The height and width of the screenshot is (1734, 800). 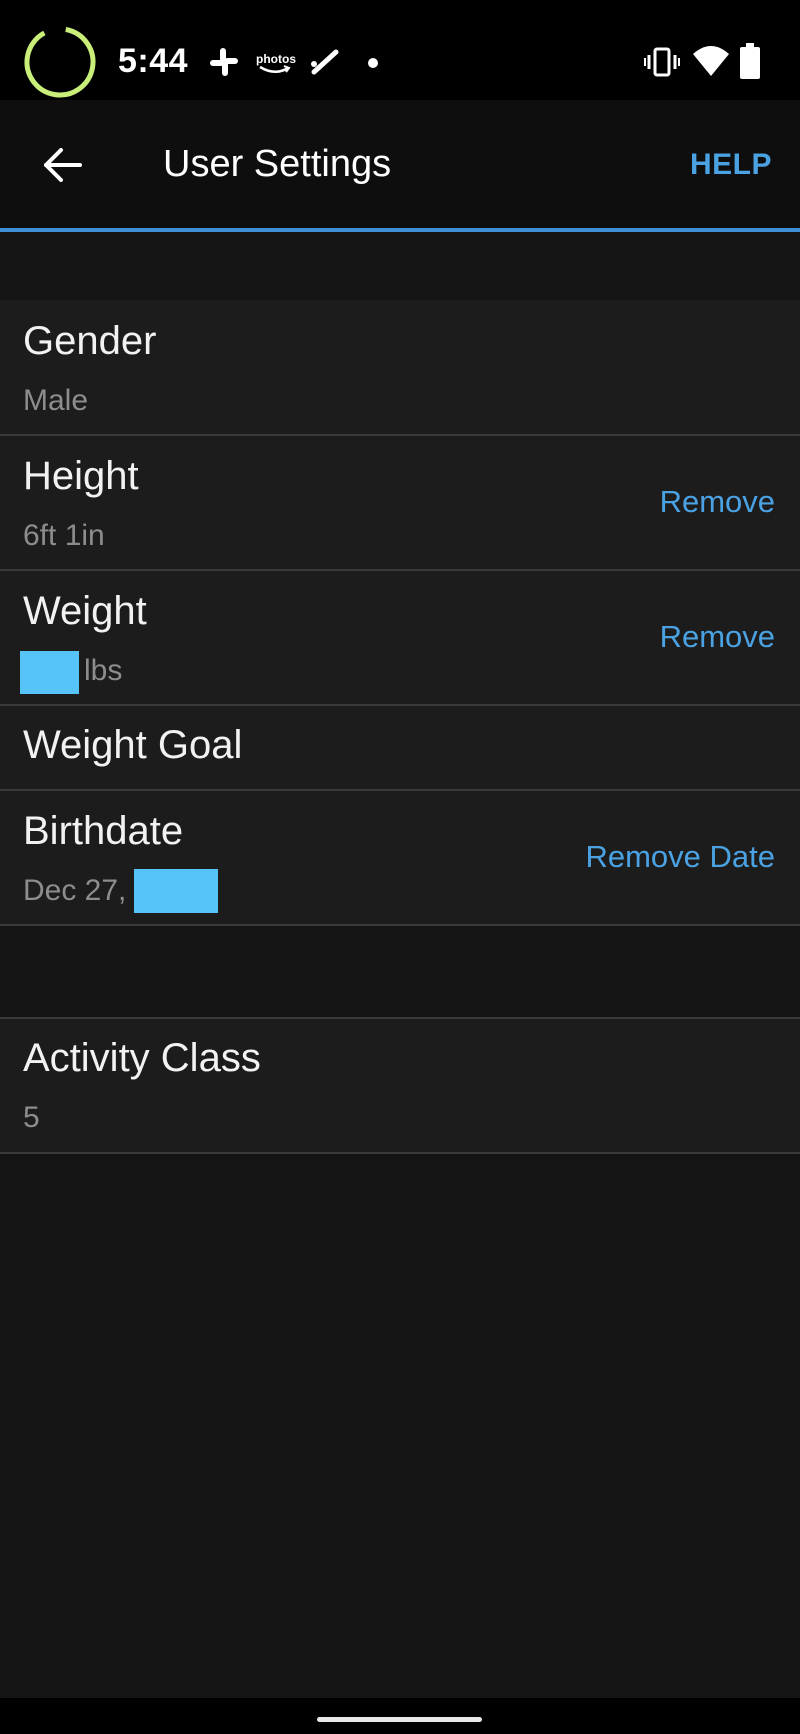 I want to click on remove-height-button: Remove, so click(x=717, y=502).